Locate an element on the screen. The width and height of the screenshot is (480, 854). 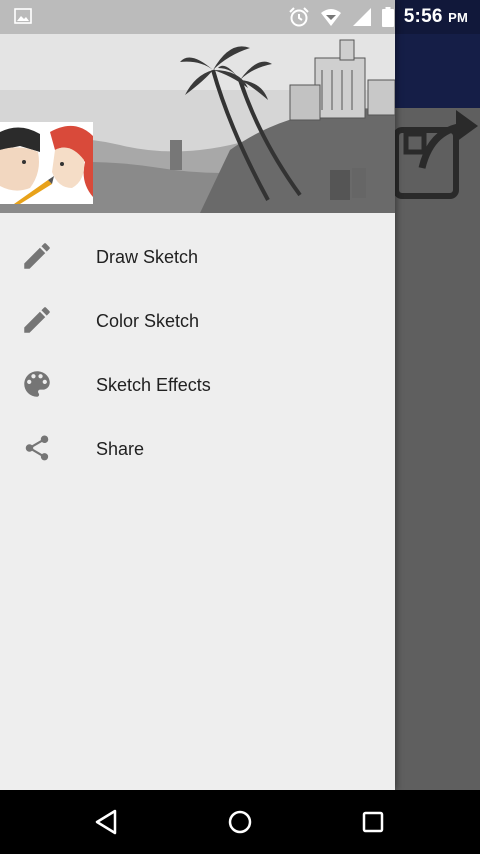
menu-item-label: Share is located at coordinates (120, 448).